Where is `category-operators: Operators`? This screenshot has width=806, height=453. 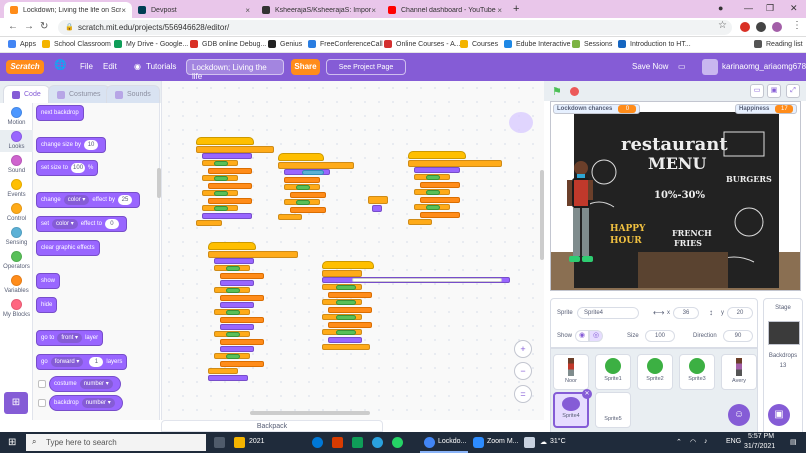
category-operators: Operators is located at coordinates (16, 260).